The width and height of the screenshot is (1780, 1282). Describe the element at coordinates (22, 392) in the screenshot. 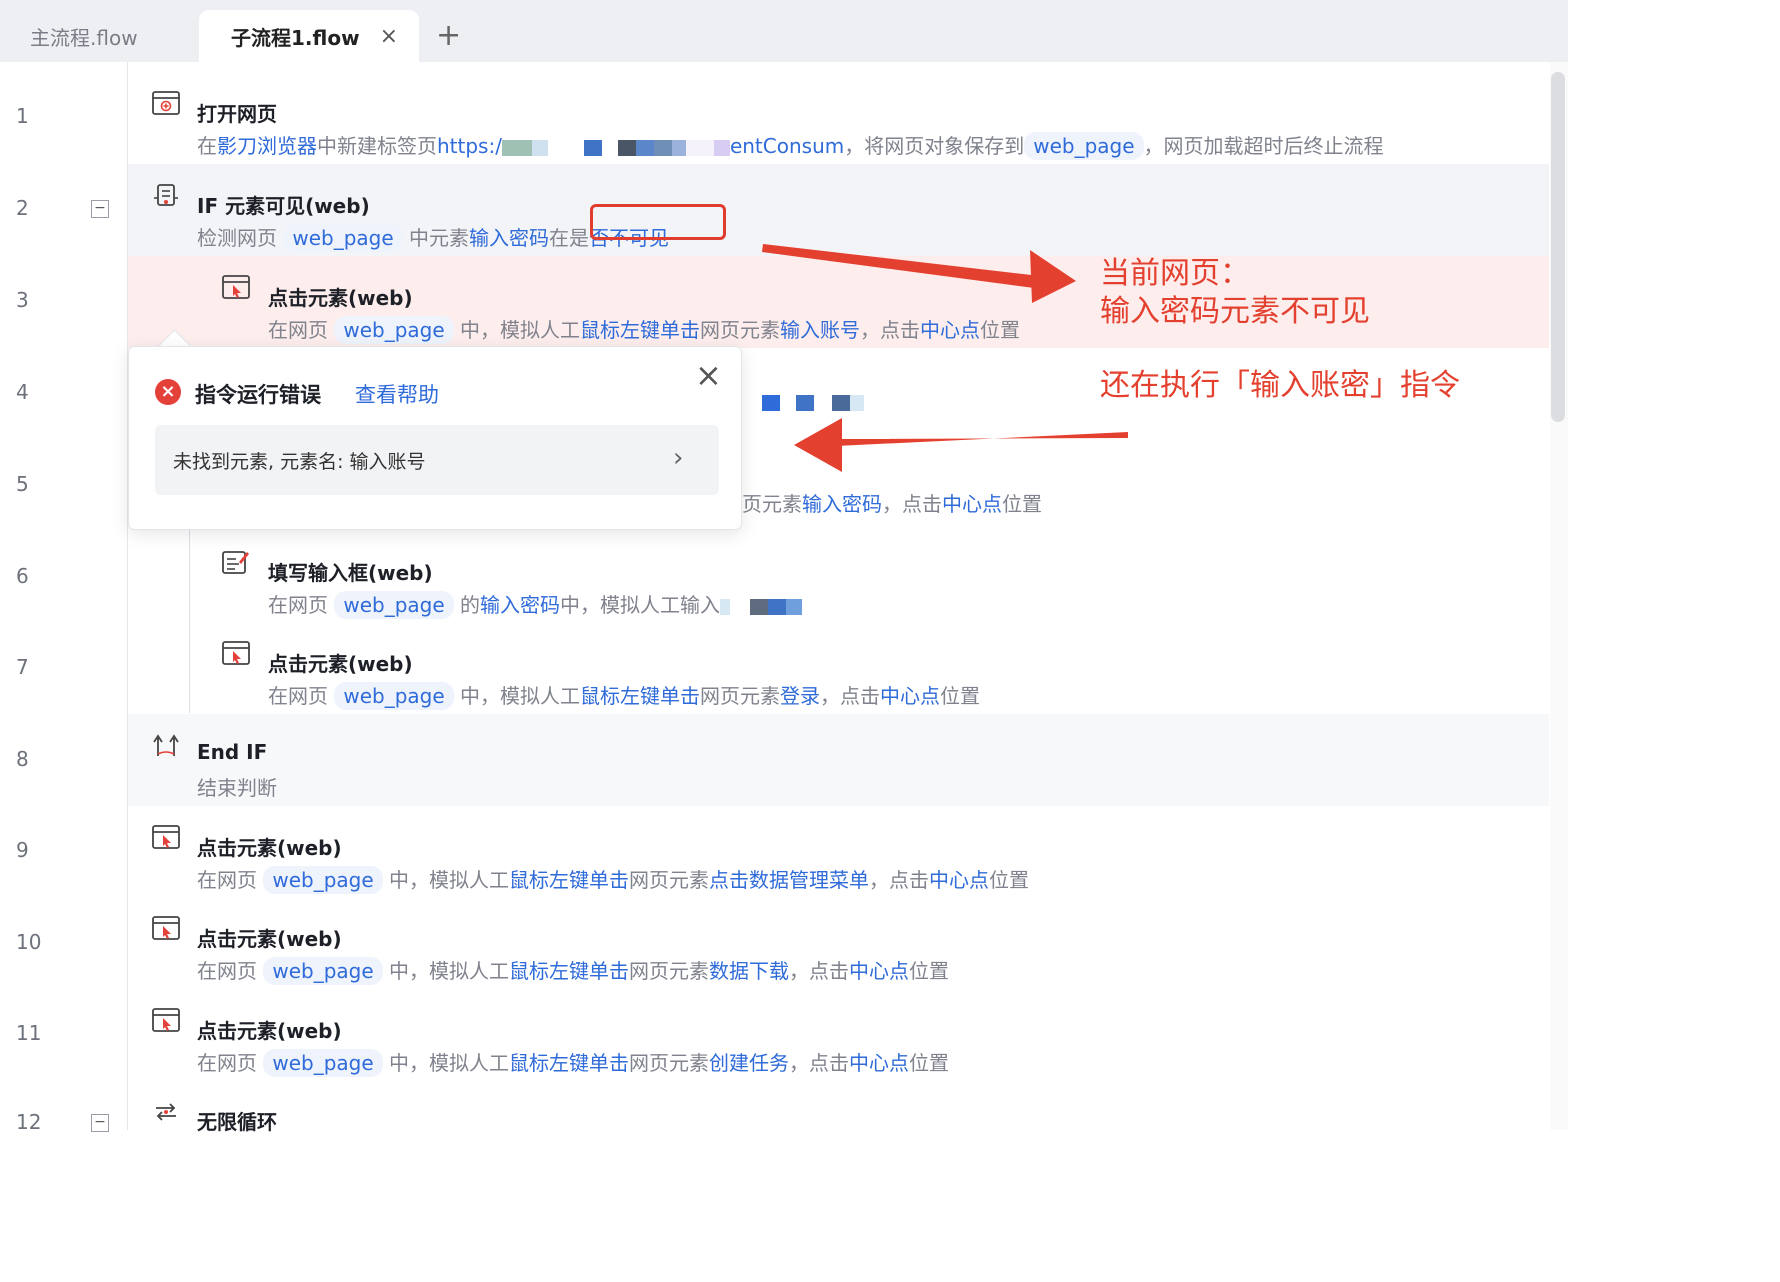

I see `line-number: 4` at that location.